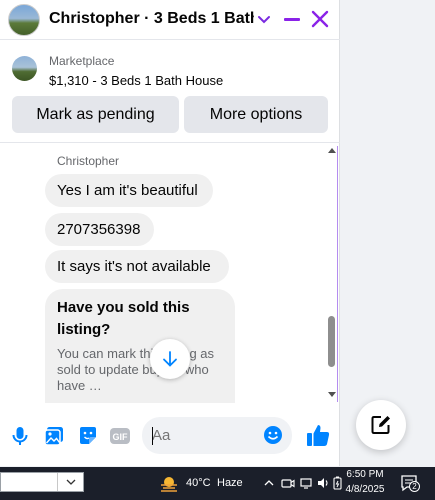 This screenshot has height=500, width=435. Describe the element at coordinates (123, 318) in the screenshot. I see `card-title: Have you sold this listing?` at that location.